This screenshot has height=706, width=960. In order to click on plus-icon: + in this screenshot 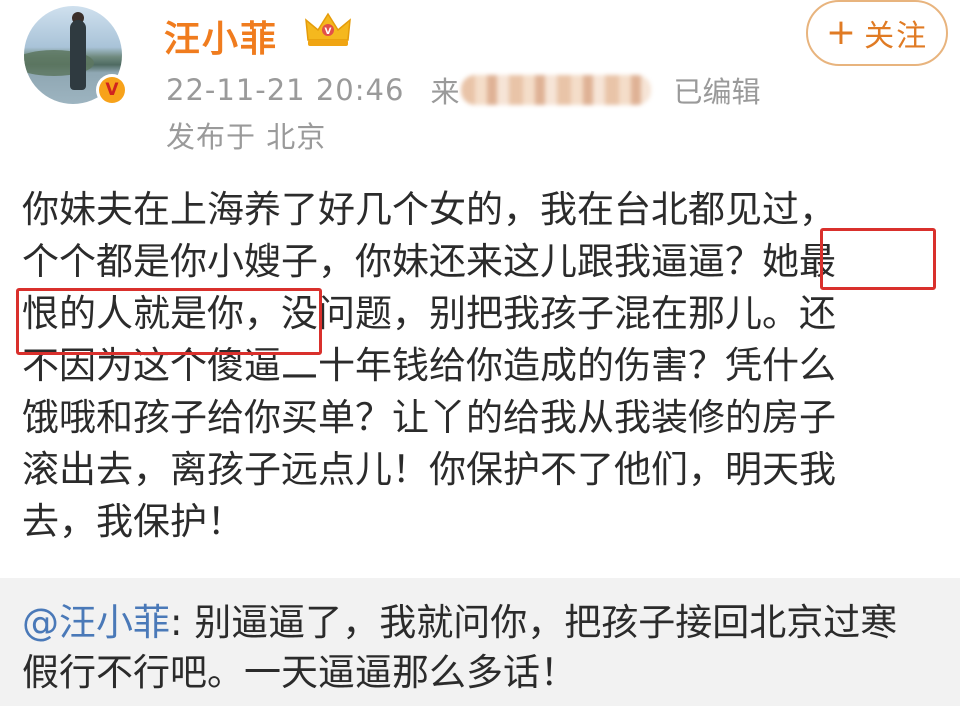, I will do `click(842, 32)`.